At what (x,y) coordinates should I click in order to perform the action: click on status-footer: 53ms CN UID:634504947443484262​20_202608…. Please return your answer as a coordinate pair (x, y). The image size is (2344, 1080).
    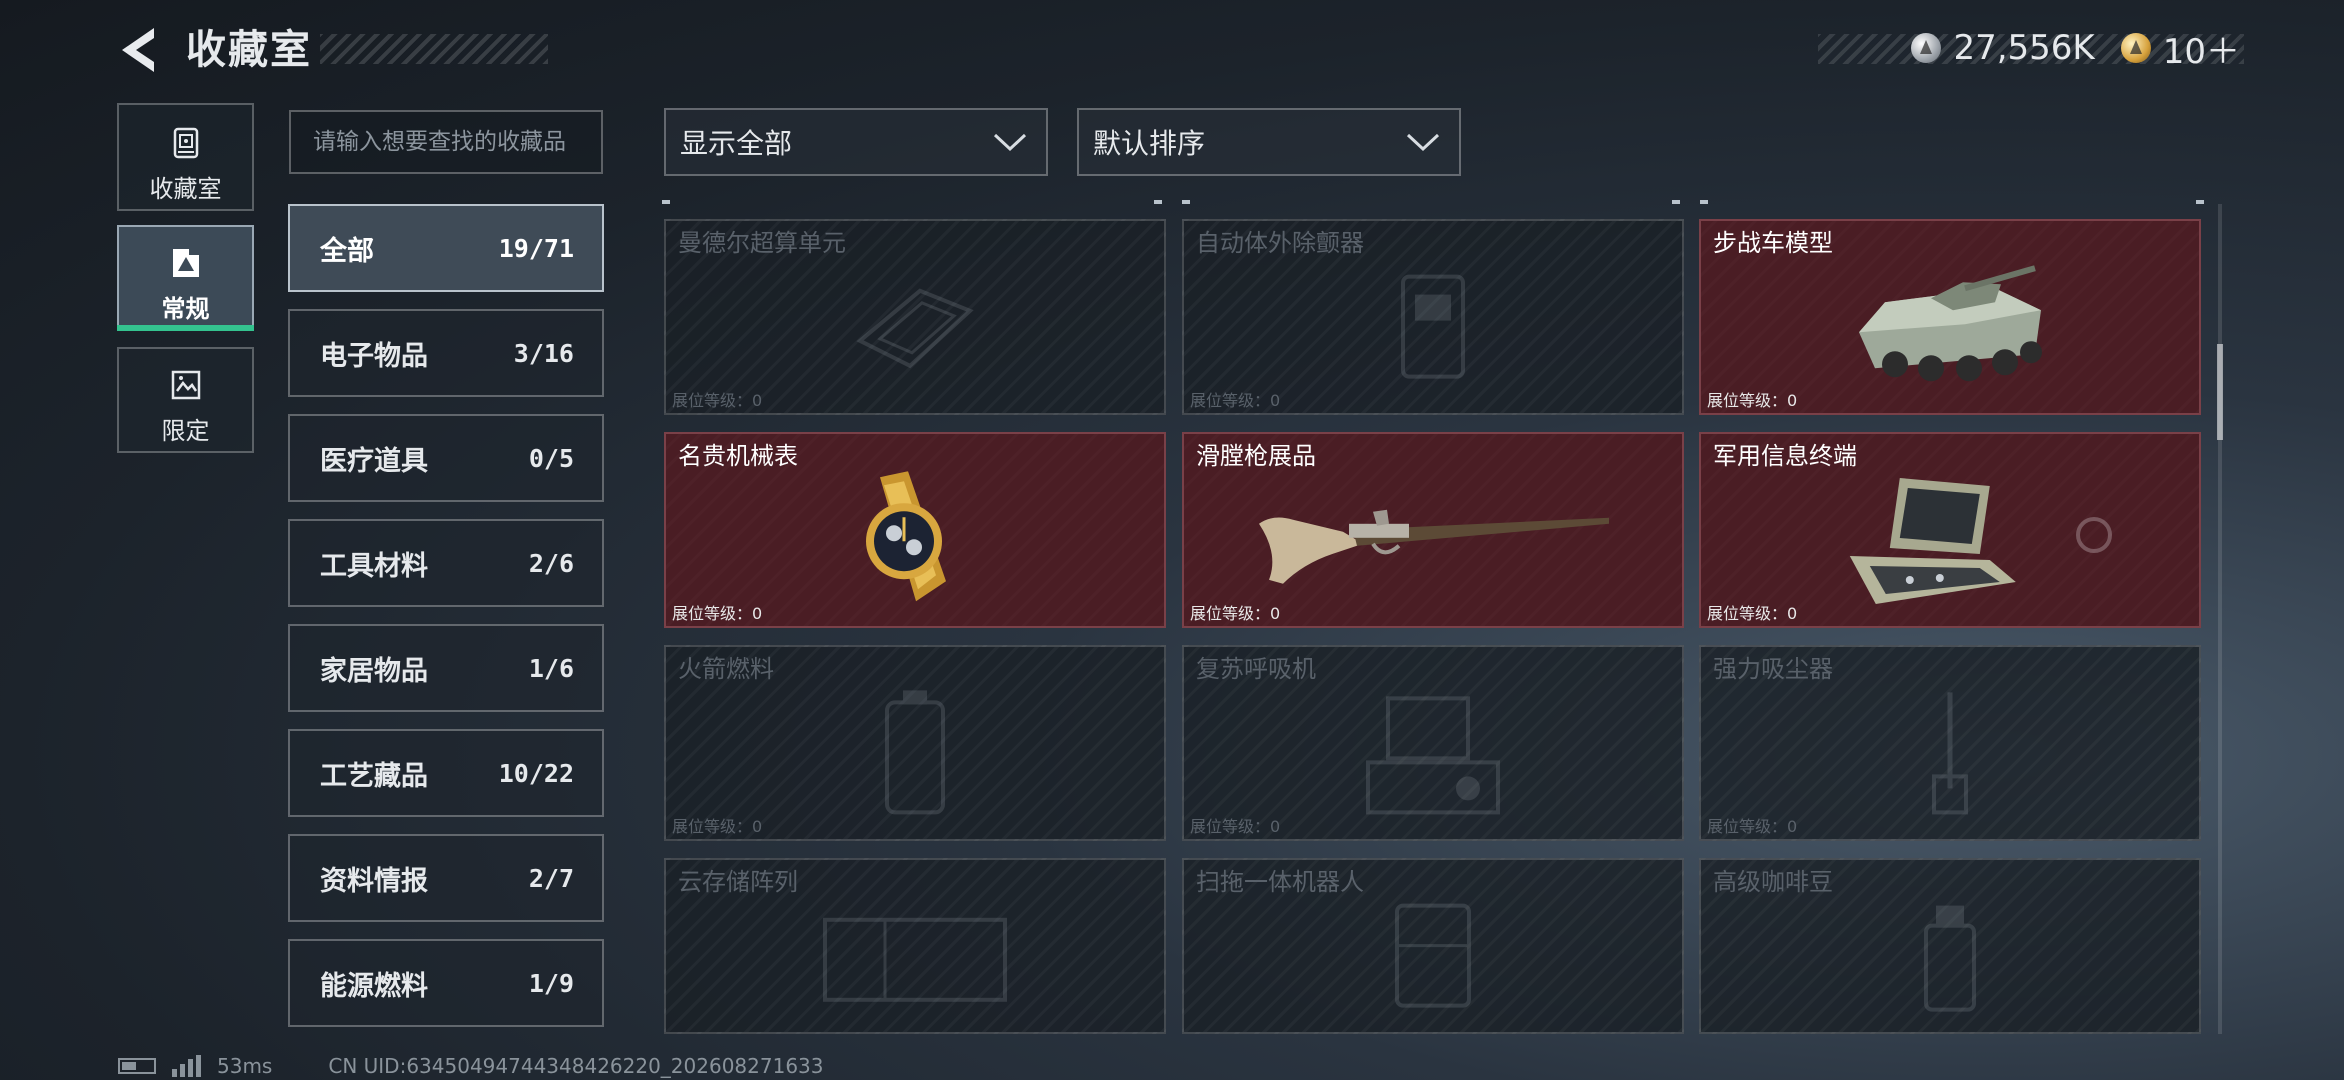
    Looking at the image, I should click on (471, 1066).